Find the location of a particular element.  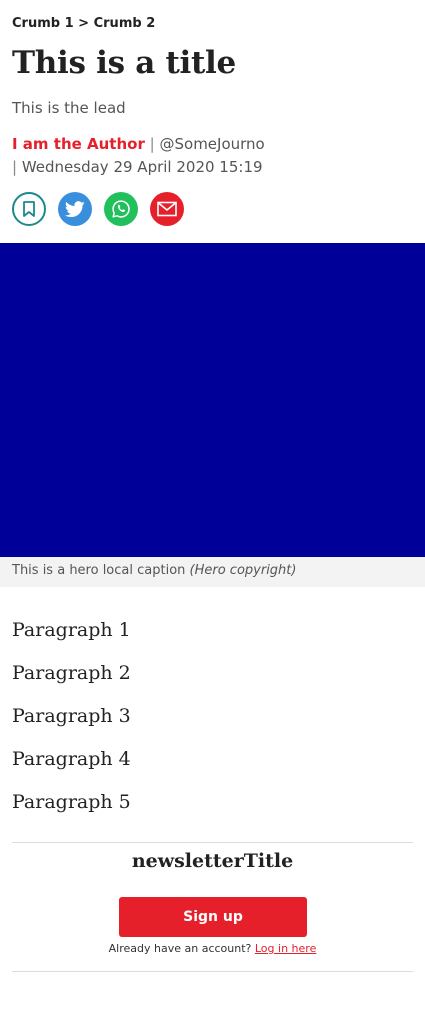

share-bar is located at coordinates (98, 209).